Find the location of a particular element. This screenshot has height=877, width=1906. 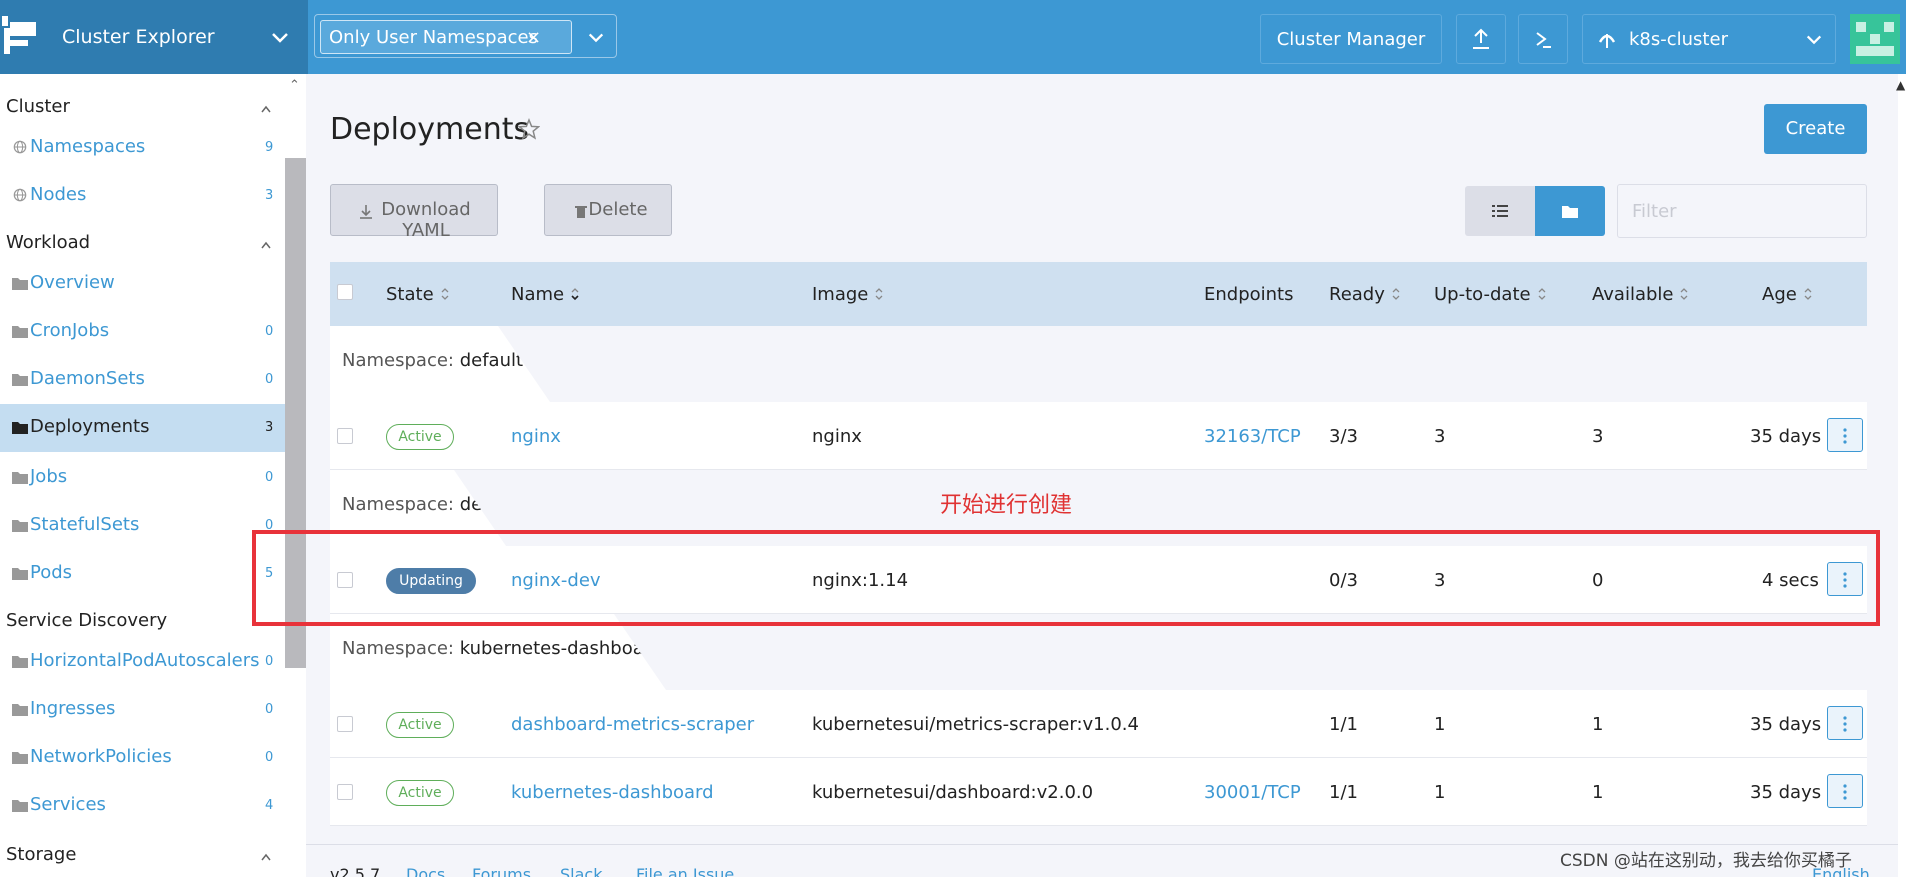

scroll-up-icon: ⌃ is located at coordinates (294, 85).